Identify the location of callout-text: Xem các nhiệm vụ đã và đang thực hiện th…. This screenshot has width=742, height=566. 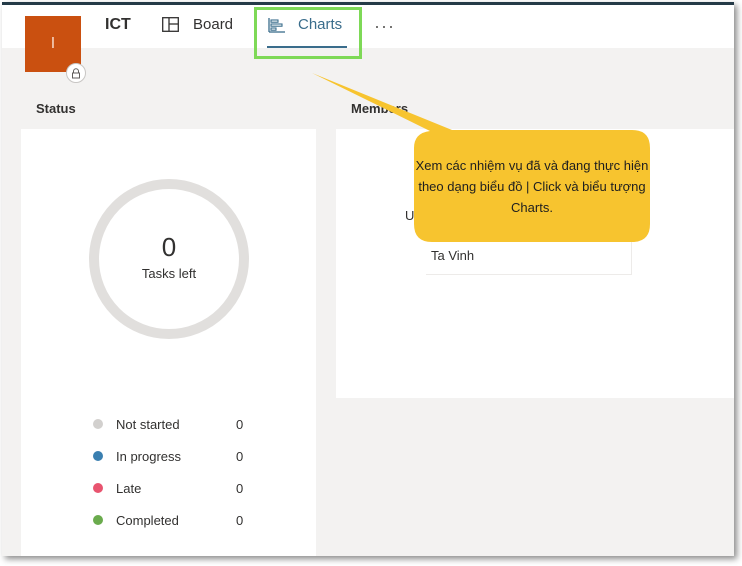
(532, 186).